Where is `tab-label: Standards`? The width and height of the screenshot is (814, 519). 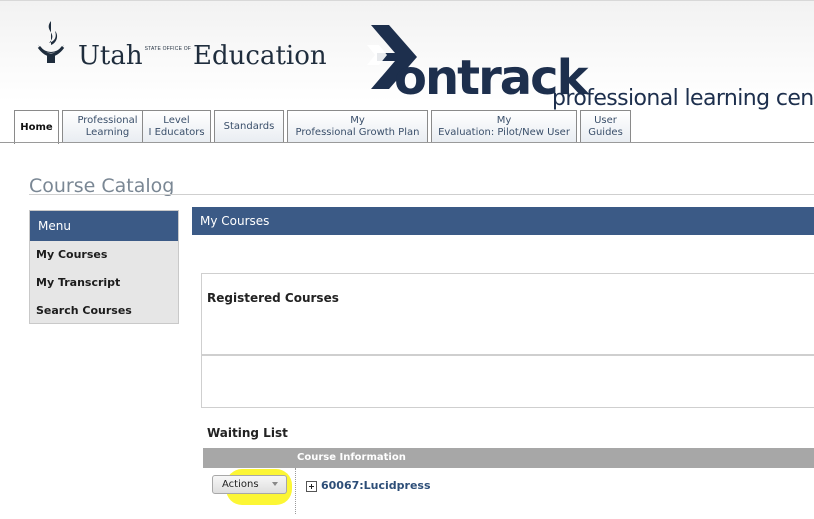 tab-label: Standards is located at coordinates (249, 126).